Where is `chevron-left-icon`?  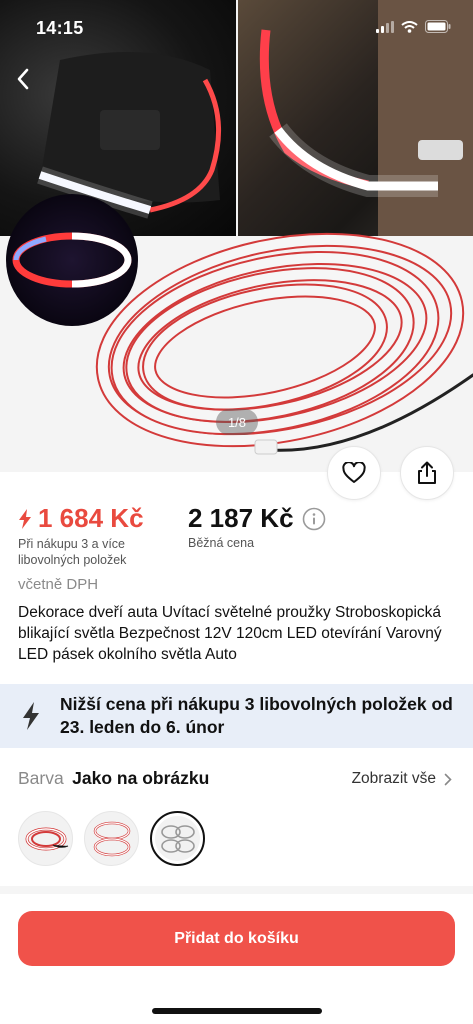
chevron-left-icon is located at coordinates (23, 79).